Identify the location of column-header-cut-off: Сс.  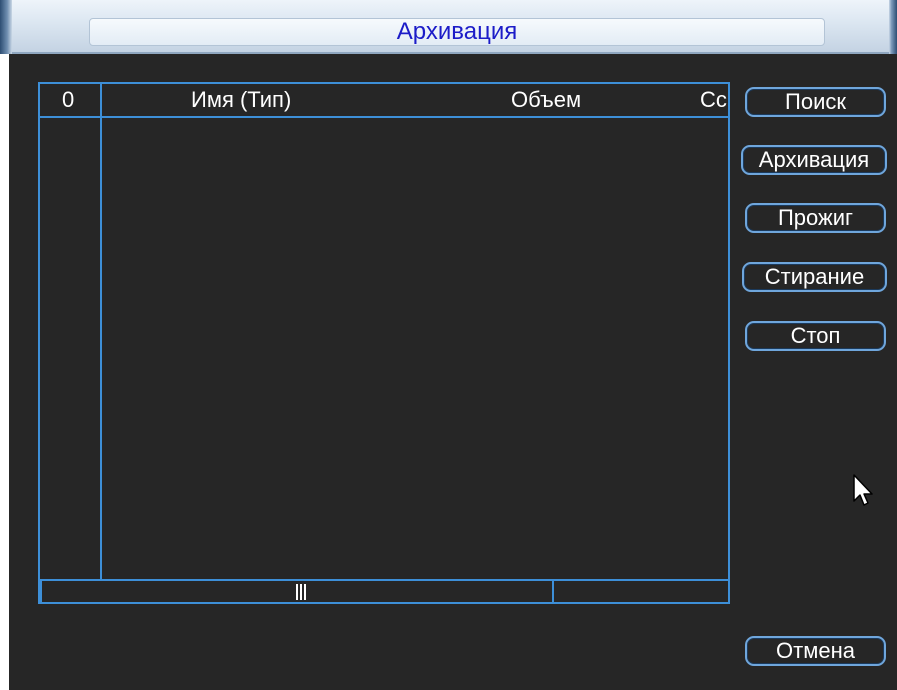
(713, 100).